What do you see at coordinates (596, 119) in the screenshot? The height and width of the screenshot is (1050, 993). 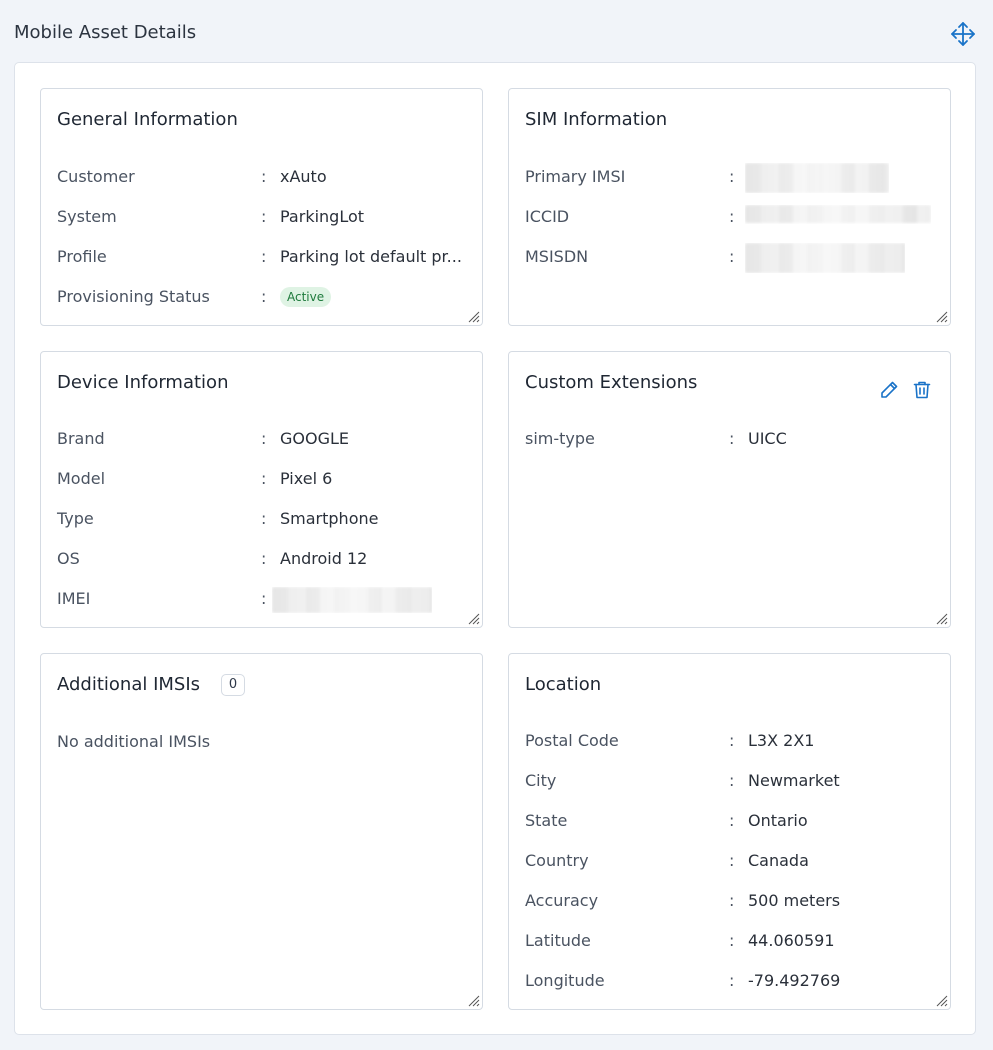 I see `card-title: SIM Information` at bounding box center [596, 119].